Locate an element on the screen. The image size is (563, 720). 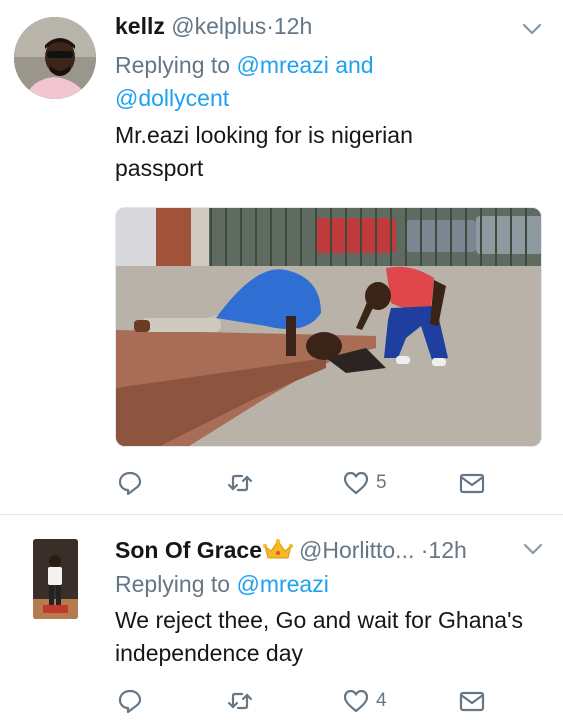
replying-to: Replying to @mreazi is located at coordinates (280, 584).